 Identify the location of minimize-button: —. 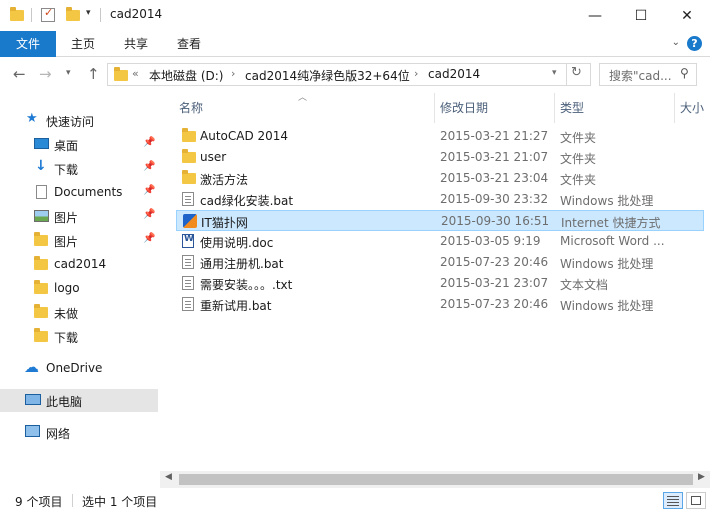
(595, 15).